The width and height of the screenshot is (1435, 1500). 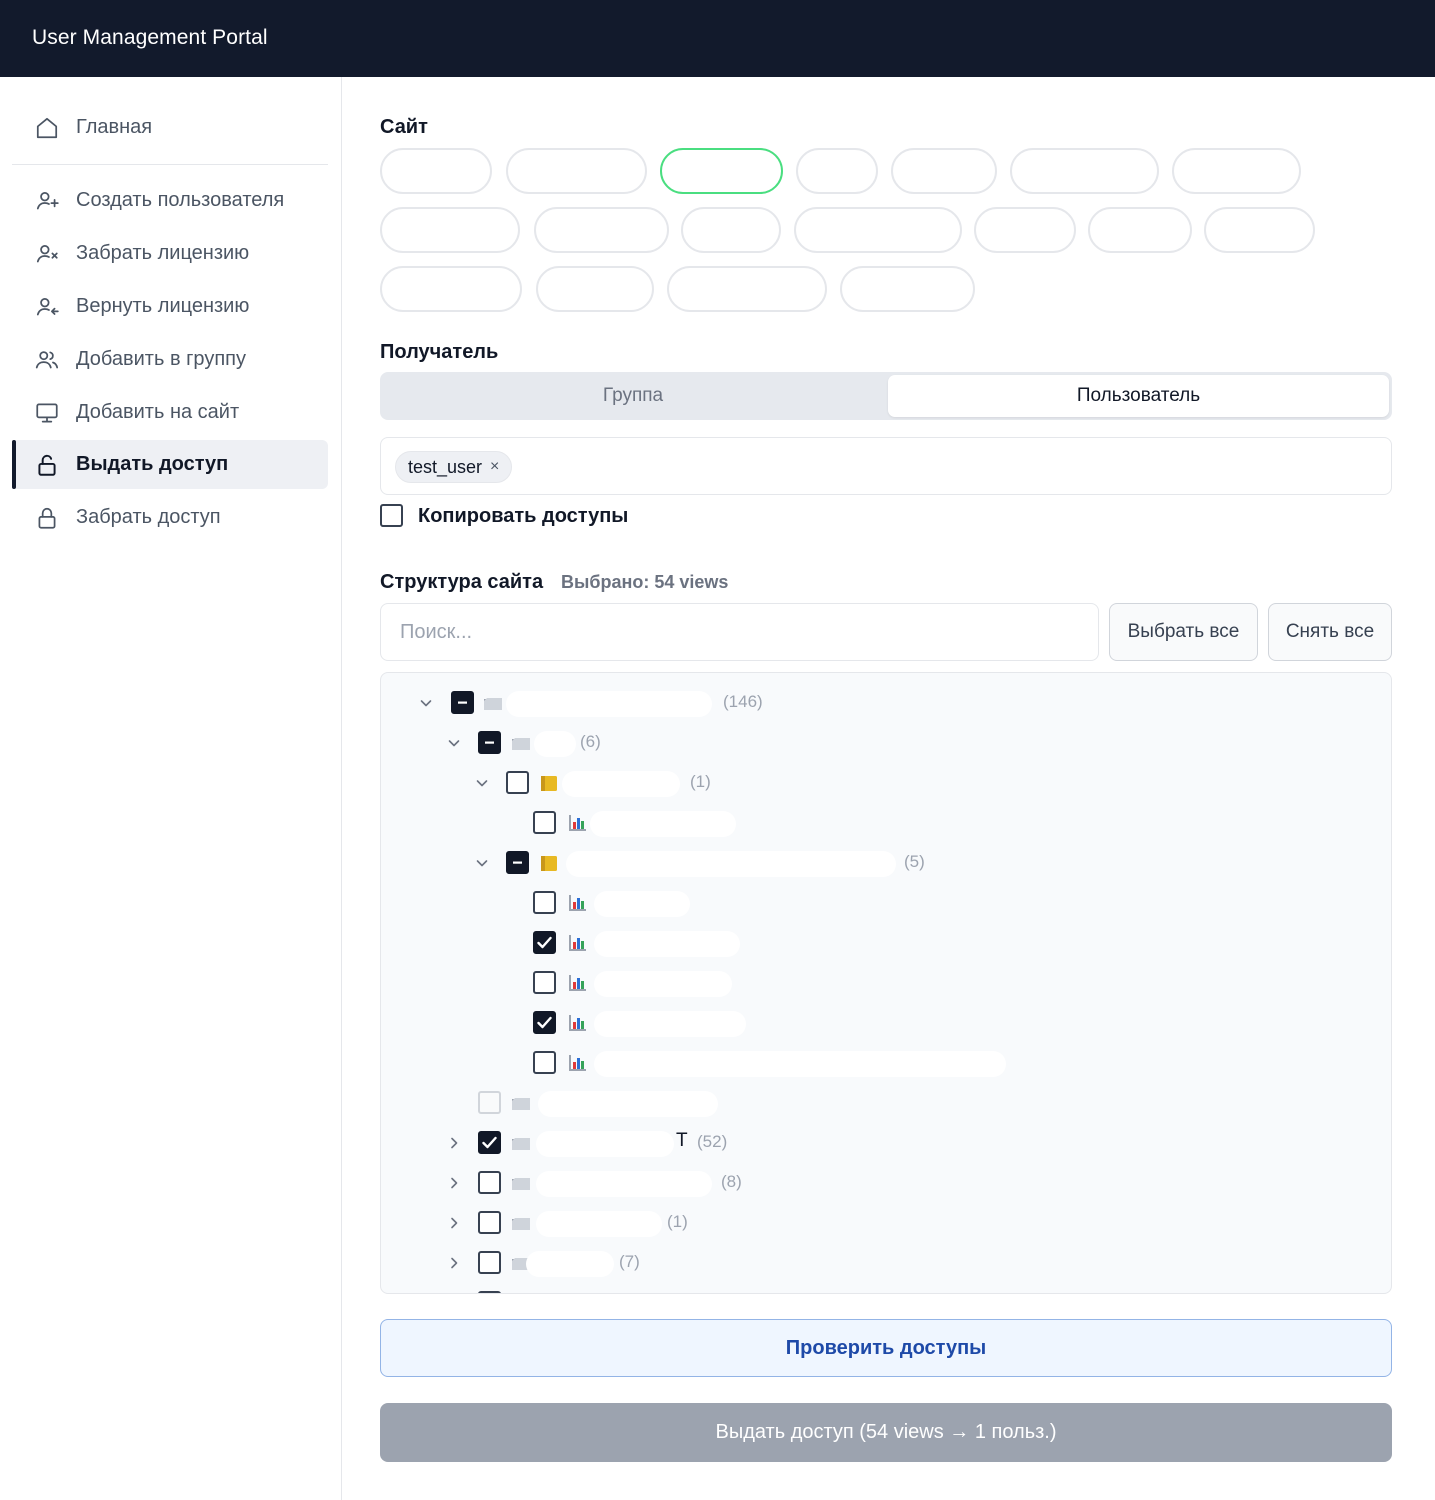 I want to click on sidebar-item-label: Добавить в группу, so click(x=161, y=359).